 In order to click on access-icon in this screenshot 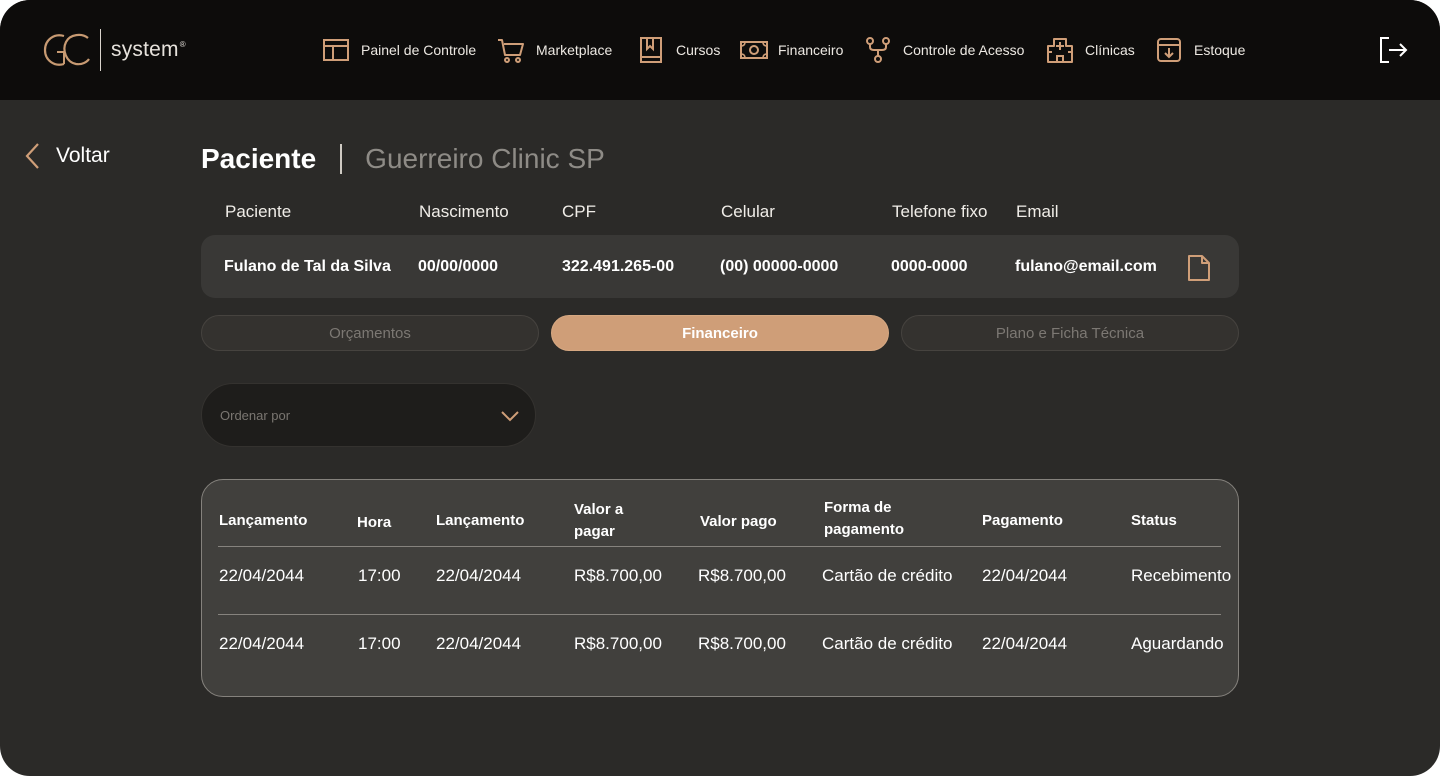, I will do `click(878, 50)`.